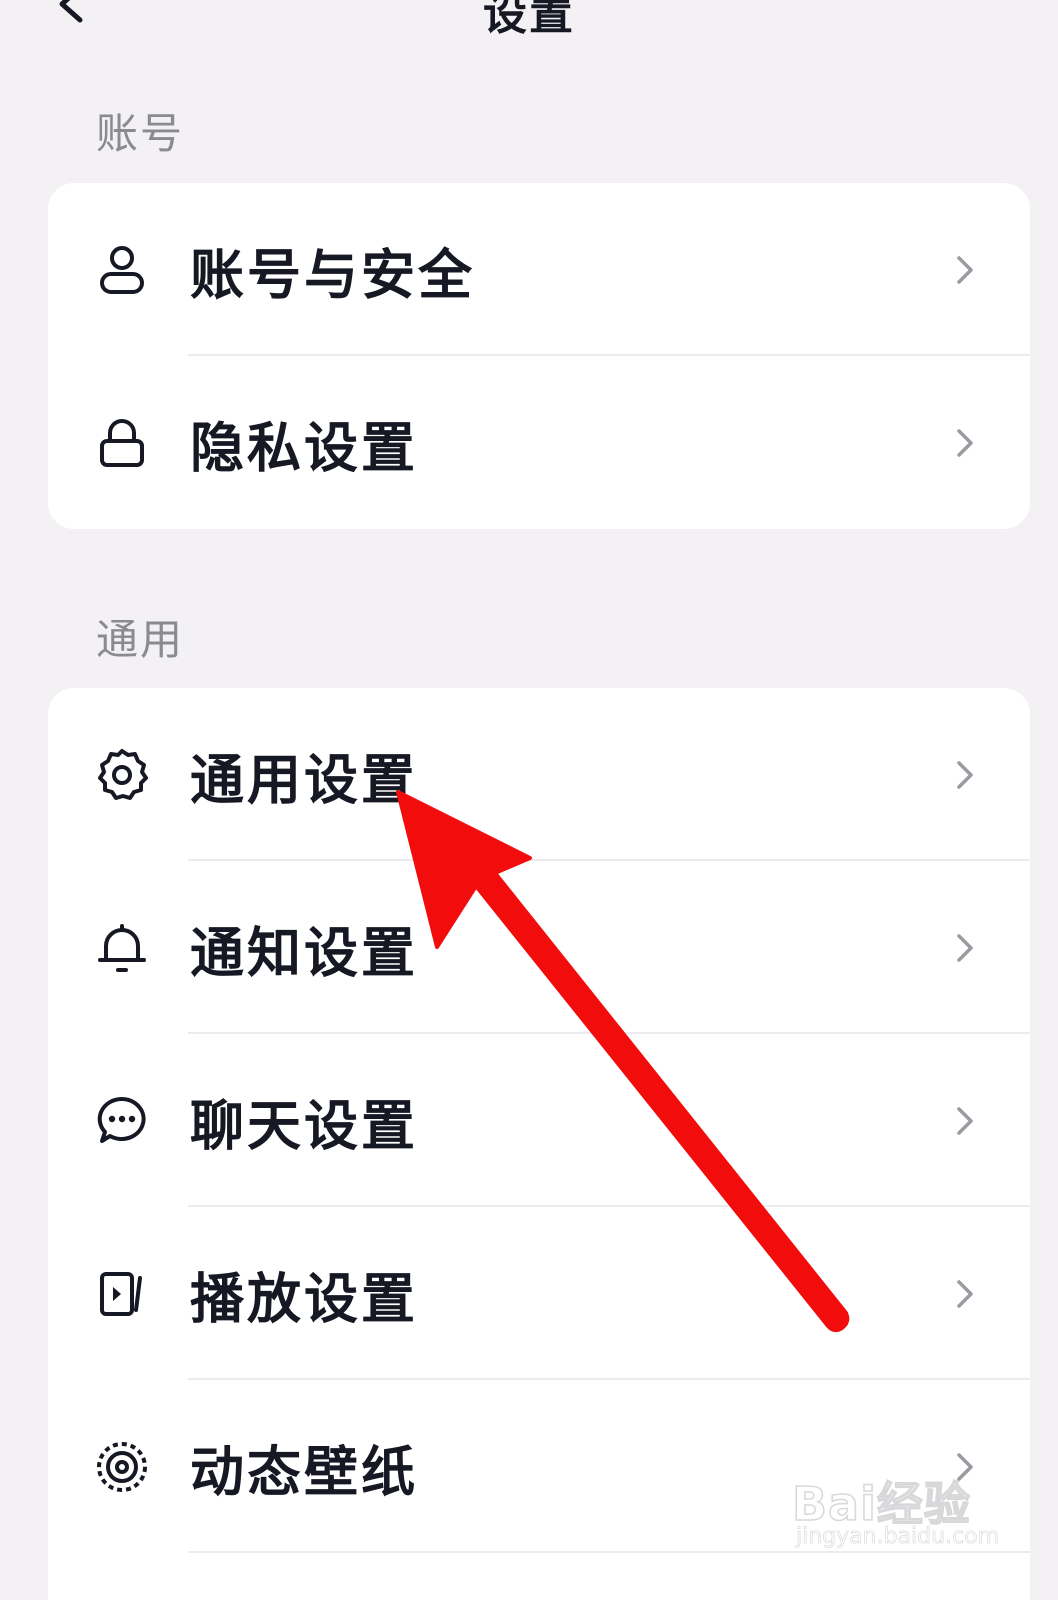 Image resolution: width=1058 pixels, height=1600 pixels. I want to click on row-label: 聊天设置, so click(304, 1125).